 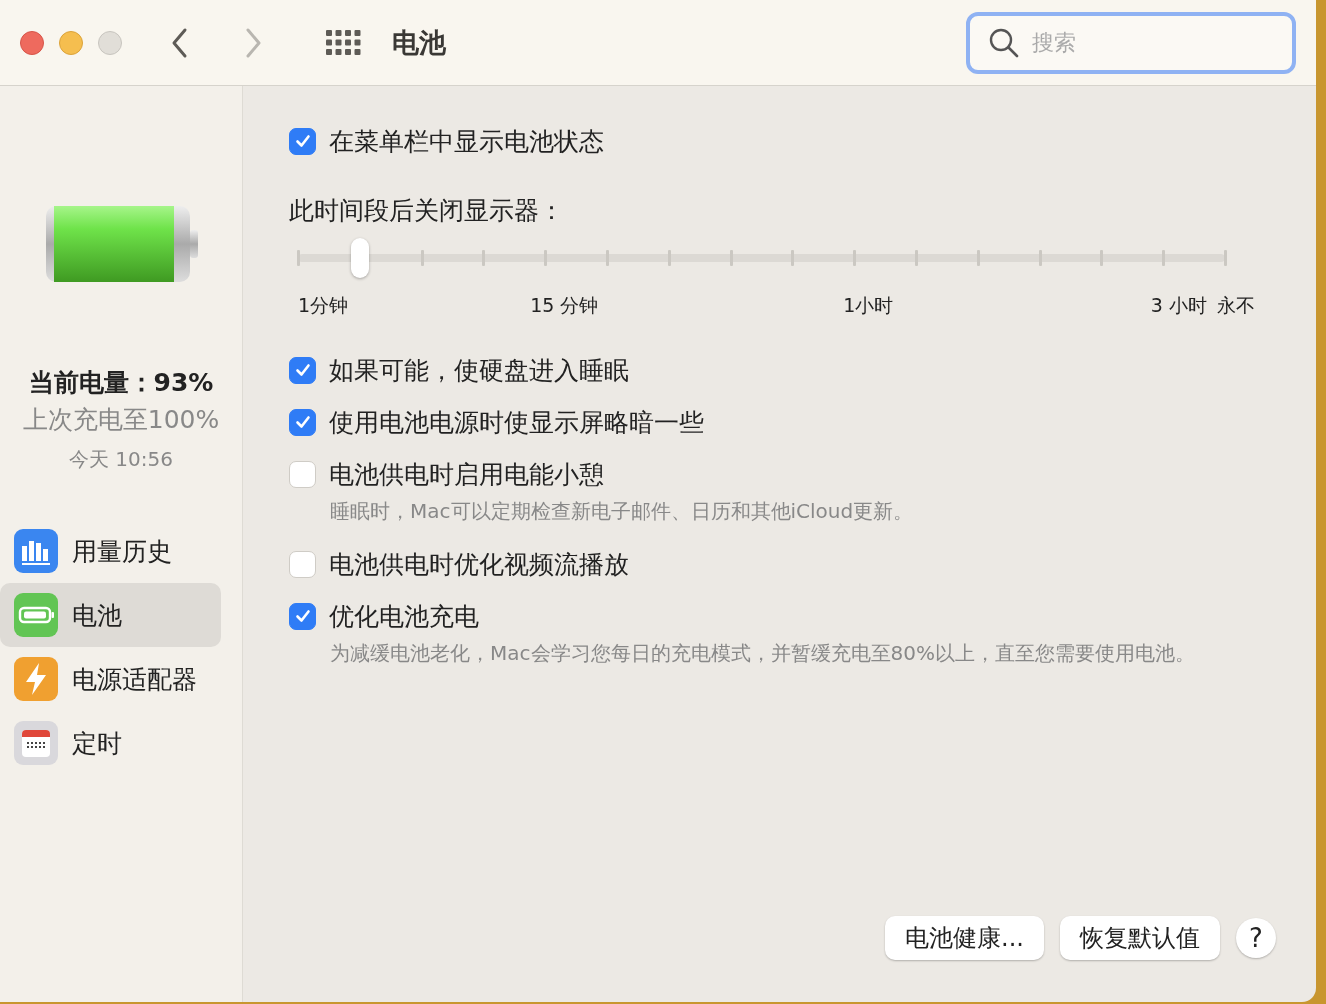 What do you see at coordinates (466, 141) in the screenshot?
I see `option-label: 在菜单栏中显示电池状态` at bounding box center [466, 141].